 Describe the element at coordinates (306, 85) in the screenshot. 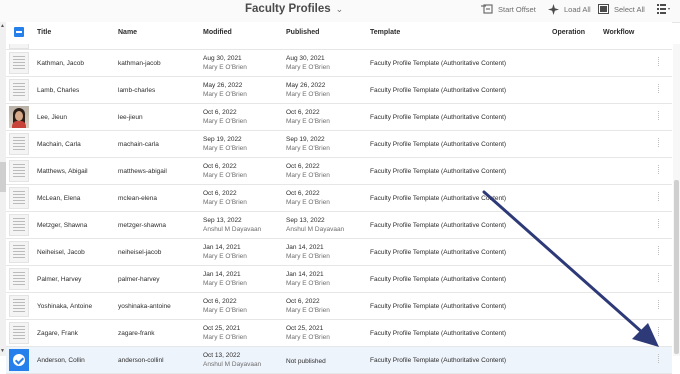

I see `published-date: May 26, 2022` at that location.